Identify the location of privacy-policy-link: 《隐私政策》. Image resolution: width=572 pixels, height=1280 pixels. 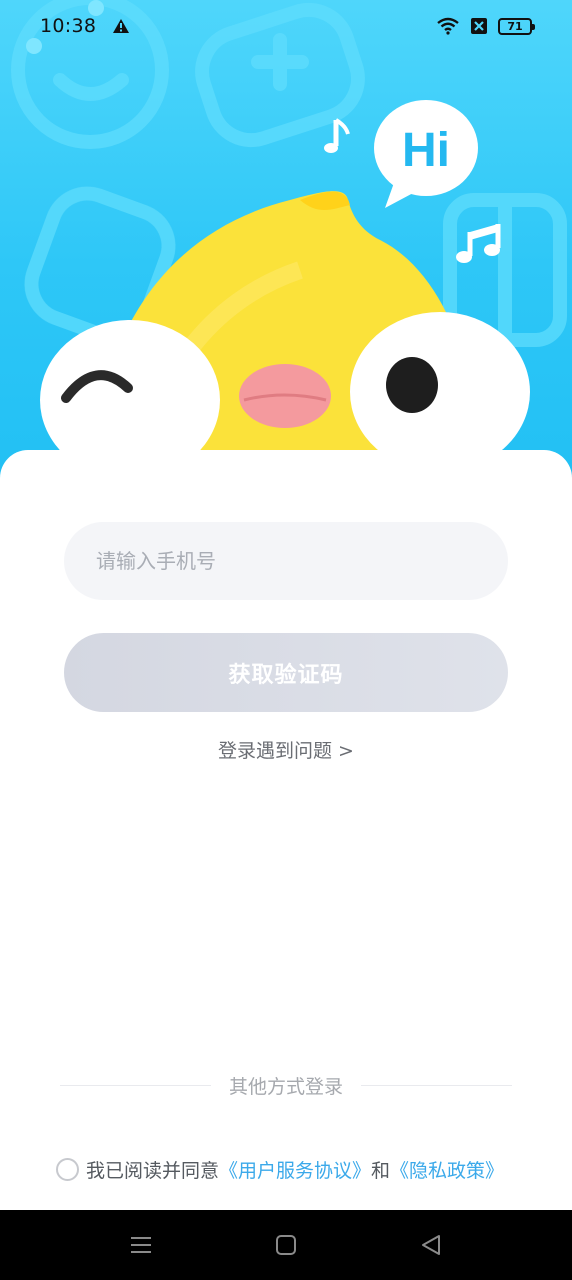
(447, 1169).